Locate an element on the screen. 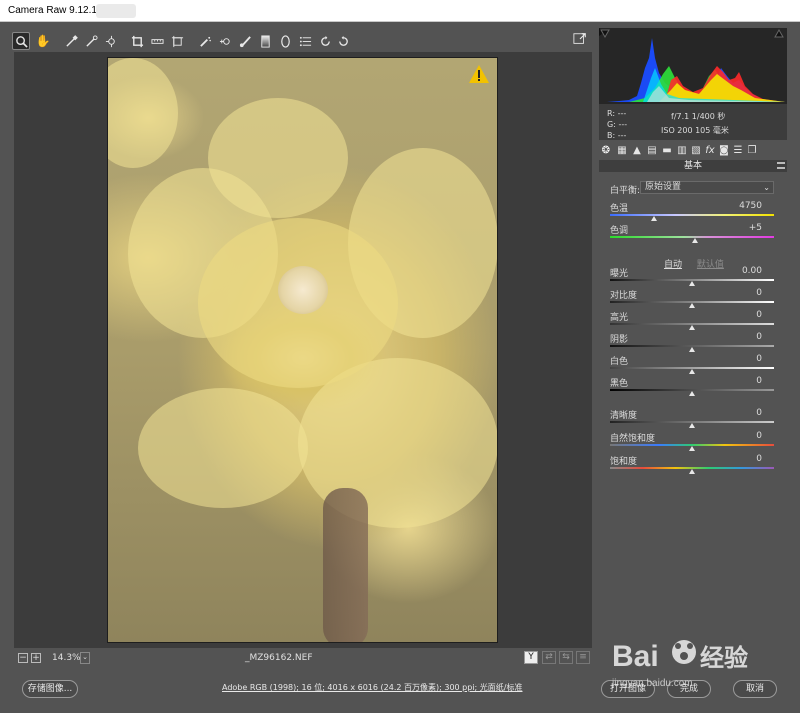 The width and height of the screenshot is (800, 713). white-balance-icon is located at coordinates (71, 41).